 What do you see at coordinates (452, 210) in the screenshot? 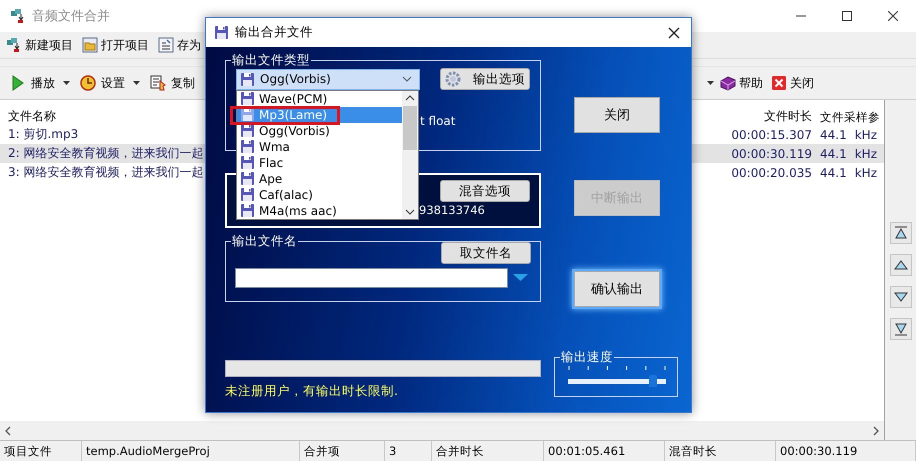
I see `info-text: 938133746` at bounding box center [452, 210].